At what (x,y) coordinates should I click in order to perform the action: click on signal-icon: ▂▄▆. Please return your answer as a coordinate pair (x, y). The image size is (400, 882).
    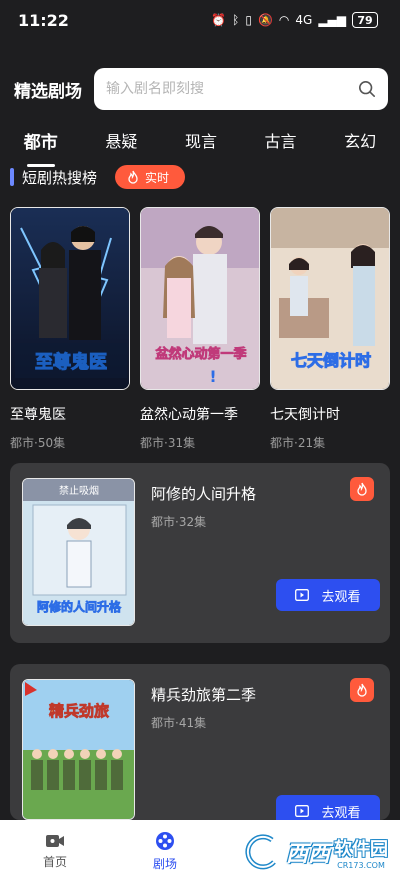
    Looking at the image, I should click on (332, 20).